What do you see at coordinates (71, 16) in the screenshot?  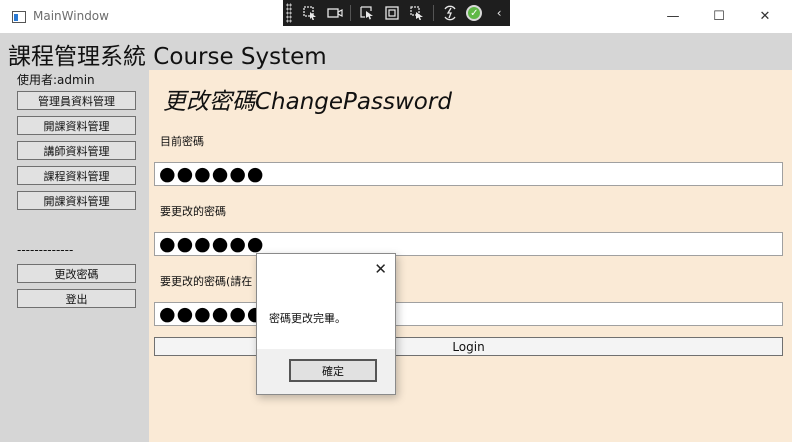 I see `window-title: MainWindow` at bounding box center [71, 16].